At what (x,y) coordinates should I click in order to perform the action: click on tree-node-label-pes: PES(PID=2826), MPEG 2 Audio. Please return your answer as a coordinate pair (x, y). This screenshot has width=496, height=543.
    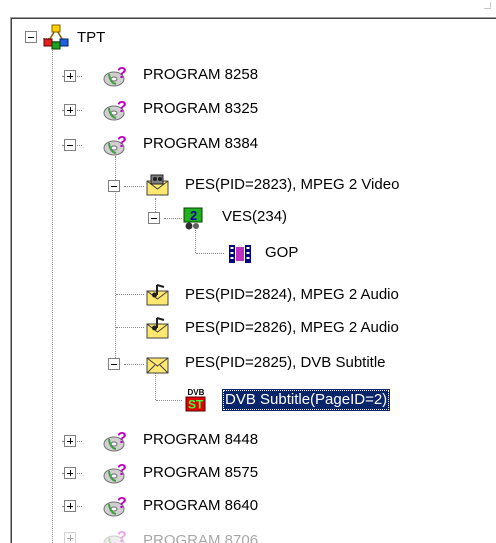
    Looking at the image, I should click on (292, 328).